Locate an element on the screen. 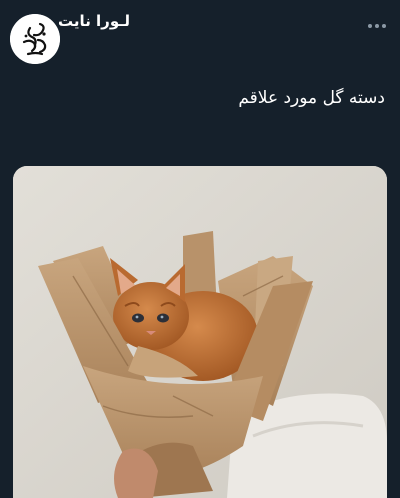 The height and width of the screenshot is (498, 400). avatar is located at coordinates (35, 39).